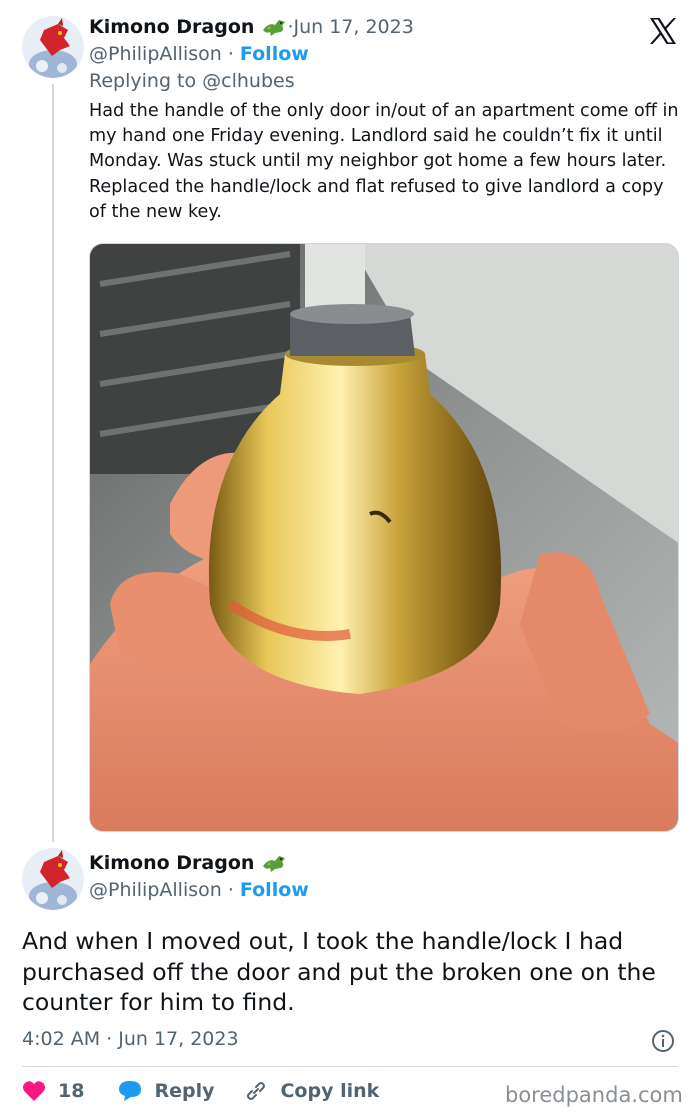 The width and height of the screenshot is (700, 1119). I want to click on like-button: 18, so click(53, 1091).